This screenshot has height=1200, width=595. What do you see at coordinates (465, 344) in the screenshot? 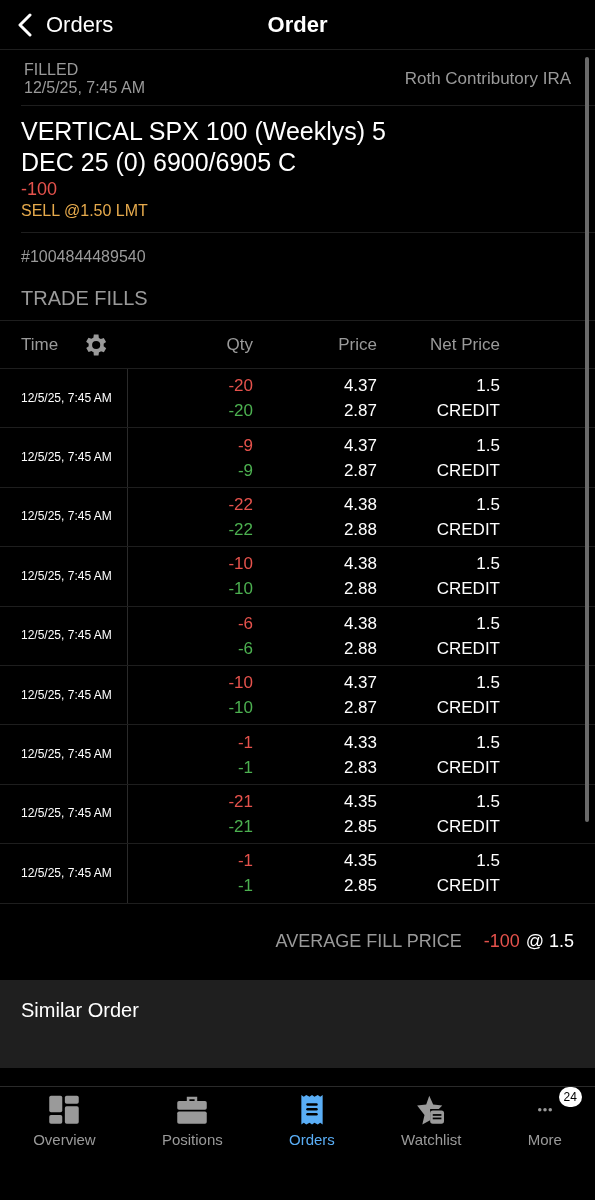
I see `column-header: Net Price` at bounding box center [465, 344].